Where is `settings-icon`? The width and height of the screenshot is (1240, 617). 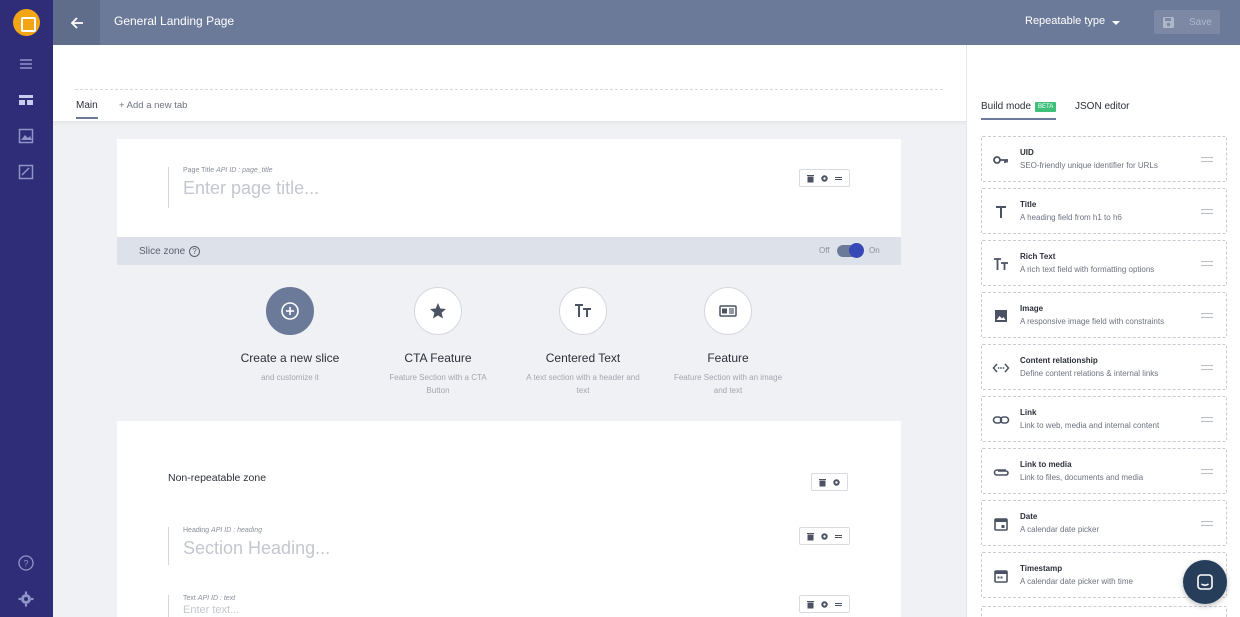 settings-icon is located at coordinates (26, 599).